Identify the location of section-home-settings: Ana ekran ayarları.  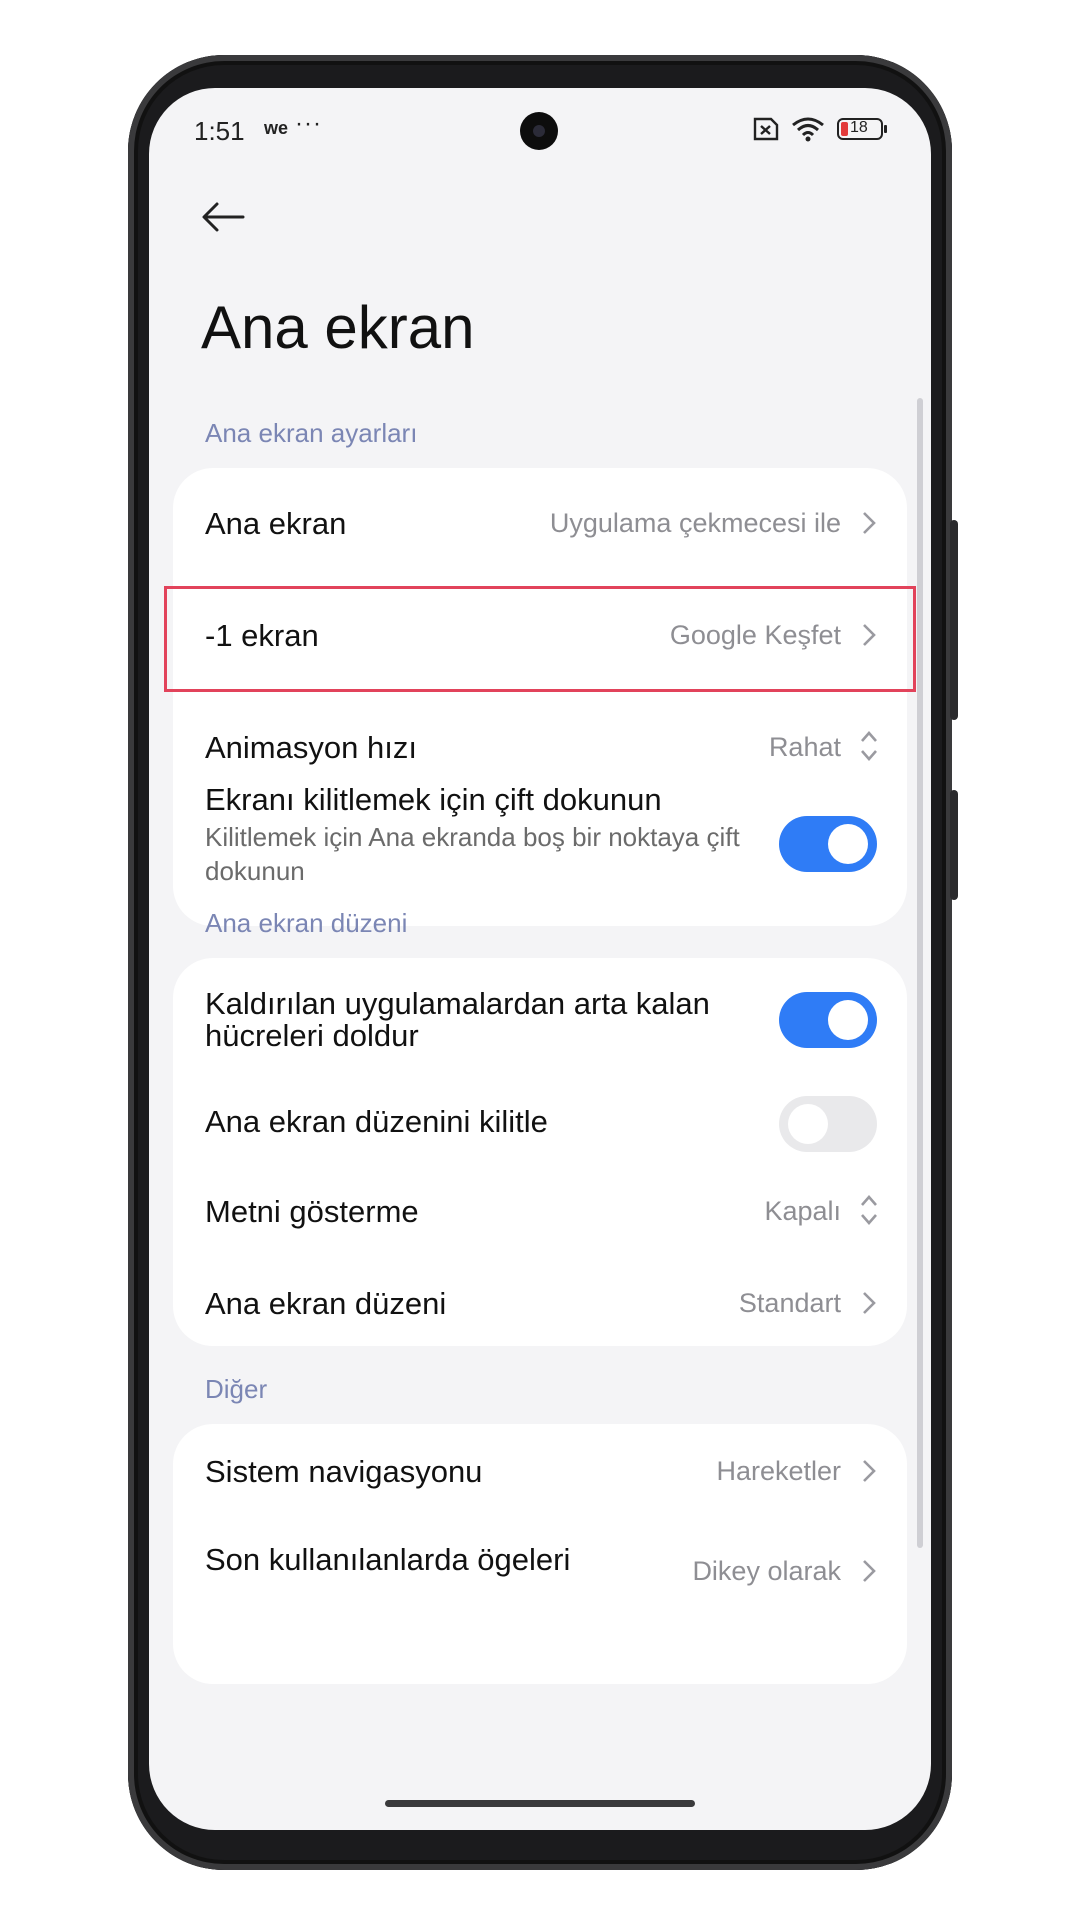
(311, 433).